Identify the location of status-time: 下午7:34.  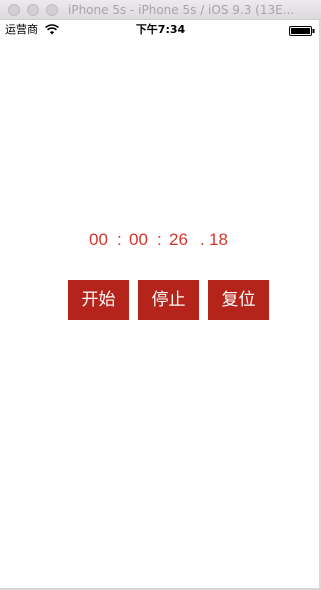
(160, 29).